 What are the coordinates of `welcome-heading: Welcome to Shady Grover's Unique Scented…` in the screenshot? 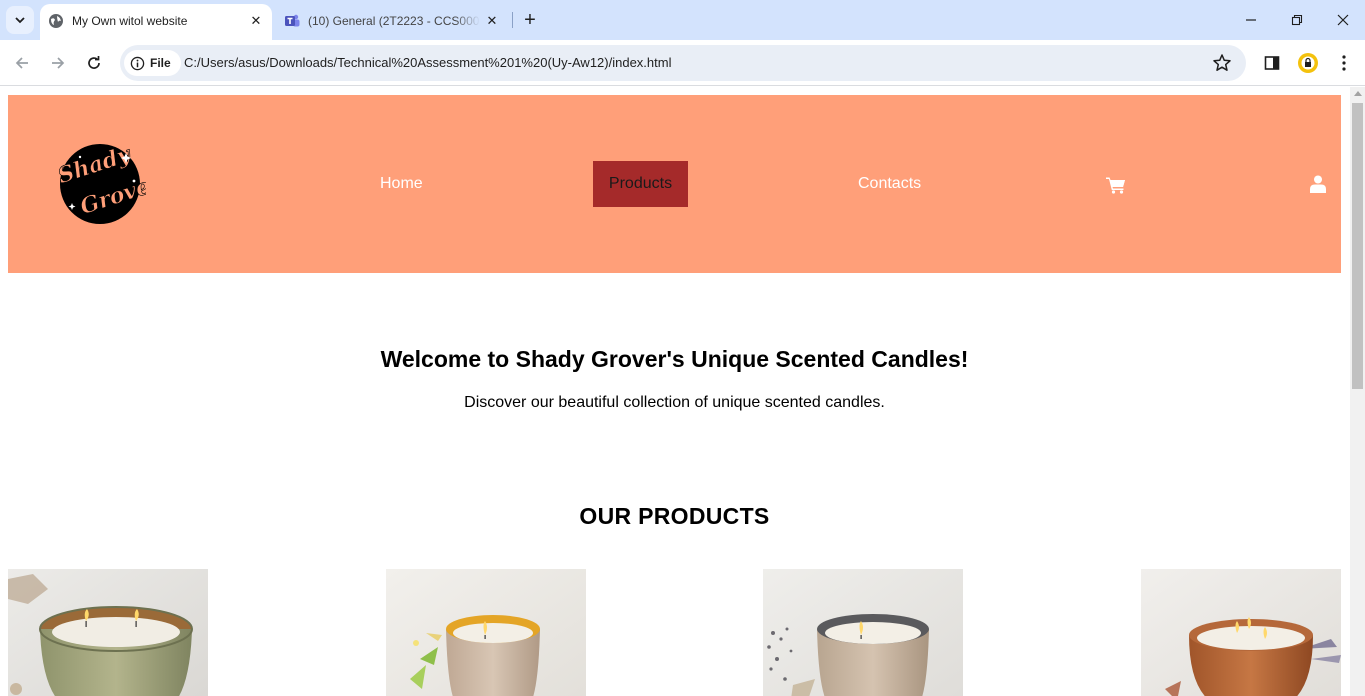 It's located at (674, 359).